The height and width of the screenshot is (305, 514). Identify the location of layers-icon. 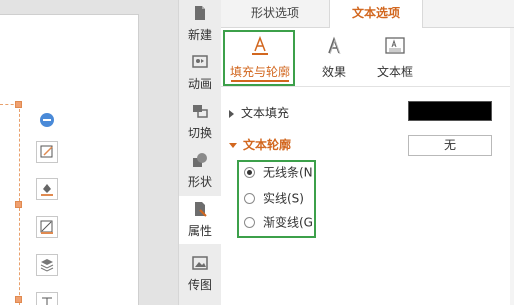
(47, 265).